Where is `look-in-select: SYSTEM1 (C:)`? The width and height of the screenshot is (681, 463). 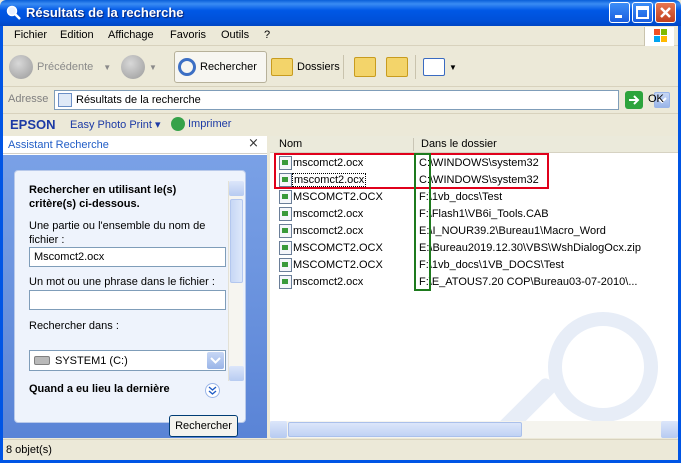 look-in-select: SYSTEM1 (C:) is located at coordinates (127, 360).